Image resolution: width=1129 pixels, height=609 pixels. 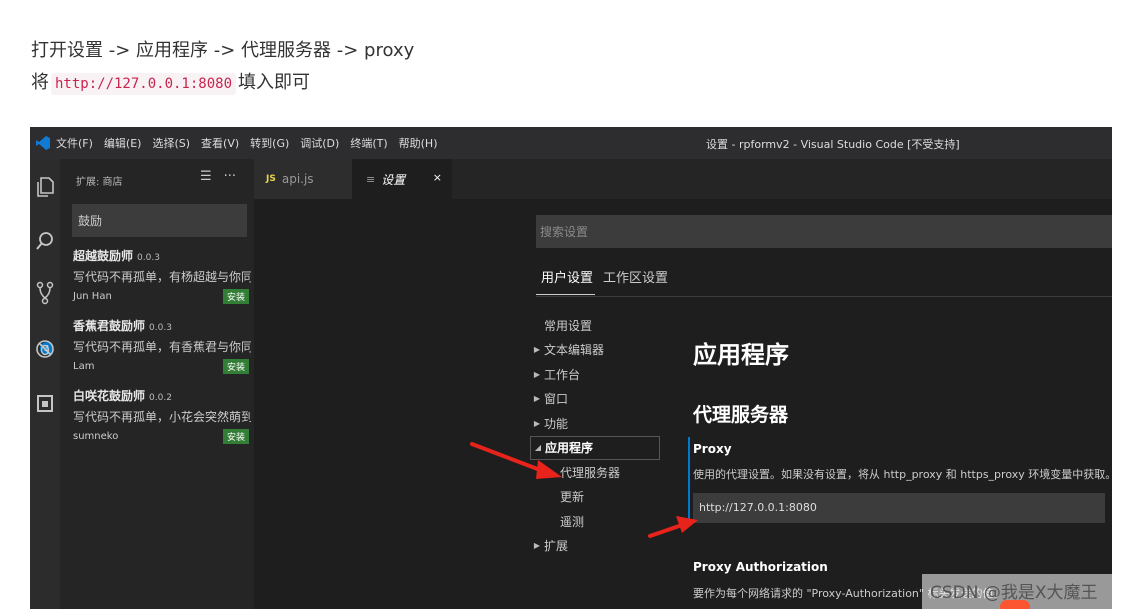 I want to click on toc-item-text-editor: ▶ 文本编辑器, so click(x=595, y=350).